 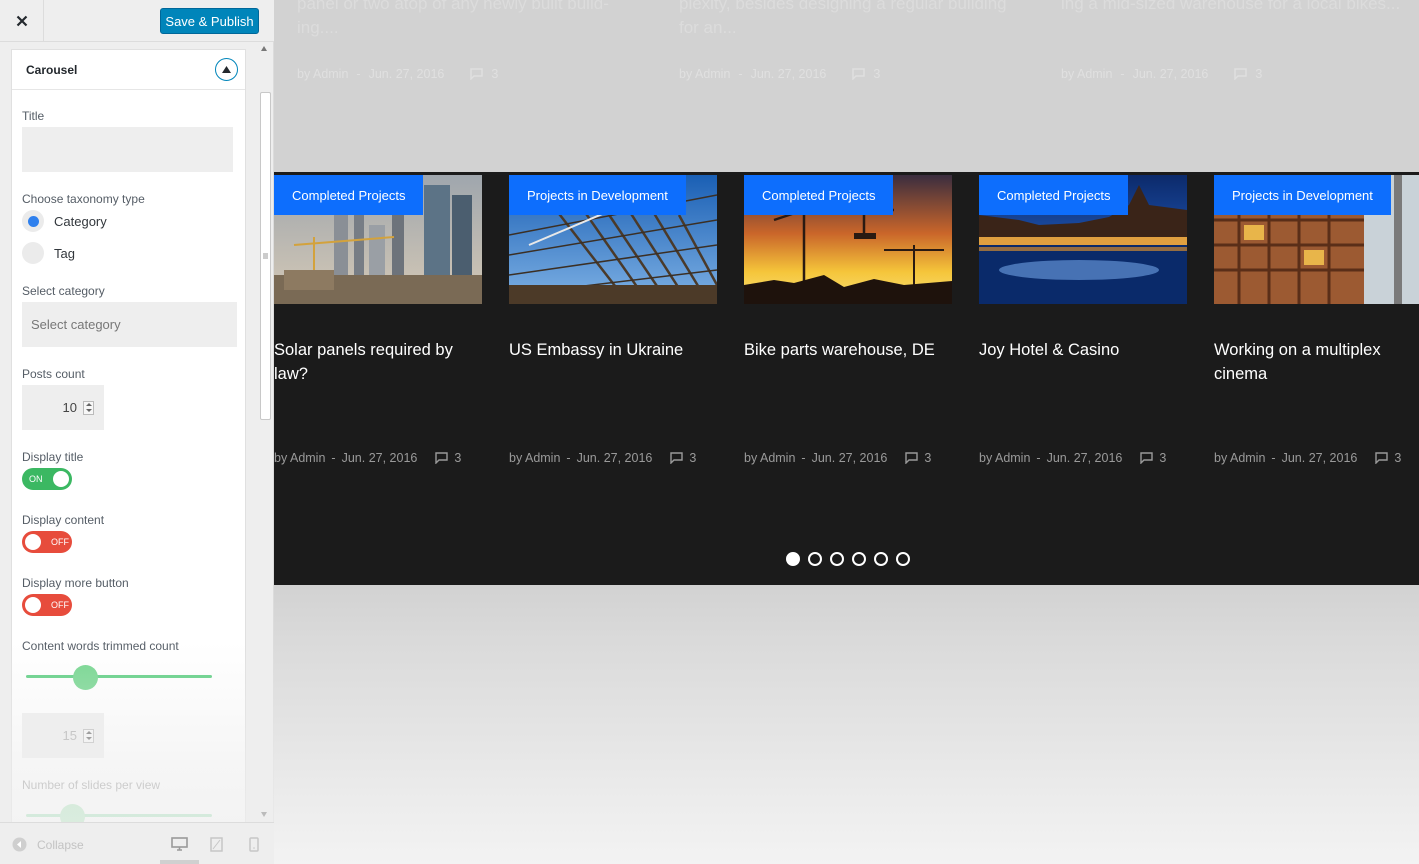 What do you see at coordinates (127, 149) in the screenshot?
I see `title-input` at bounding box center [127, 149].